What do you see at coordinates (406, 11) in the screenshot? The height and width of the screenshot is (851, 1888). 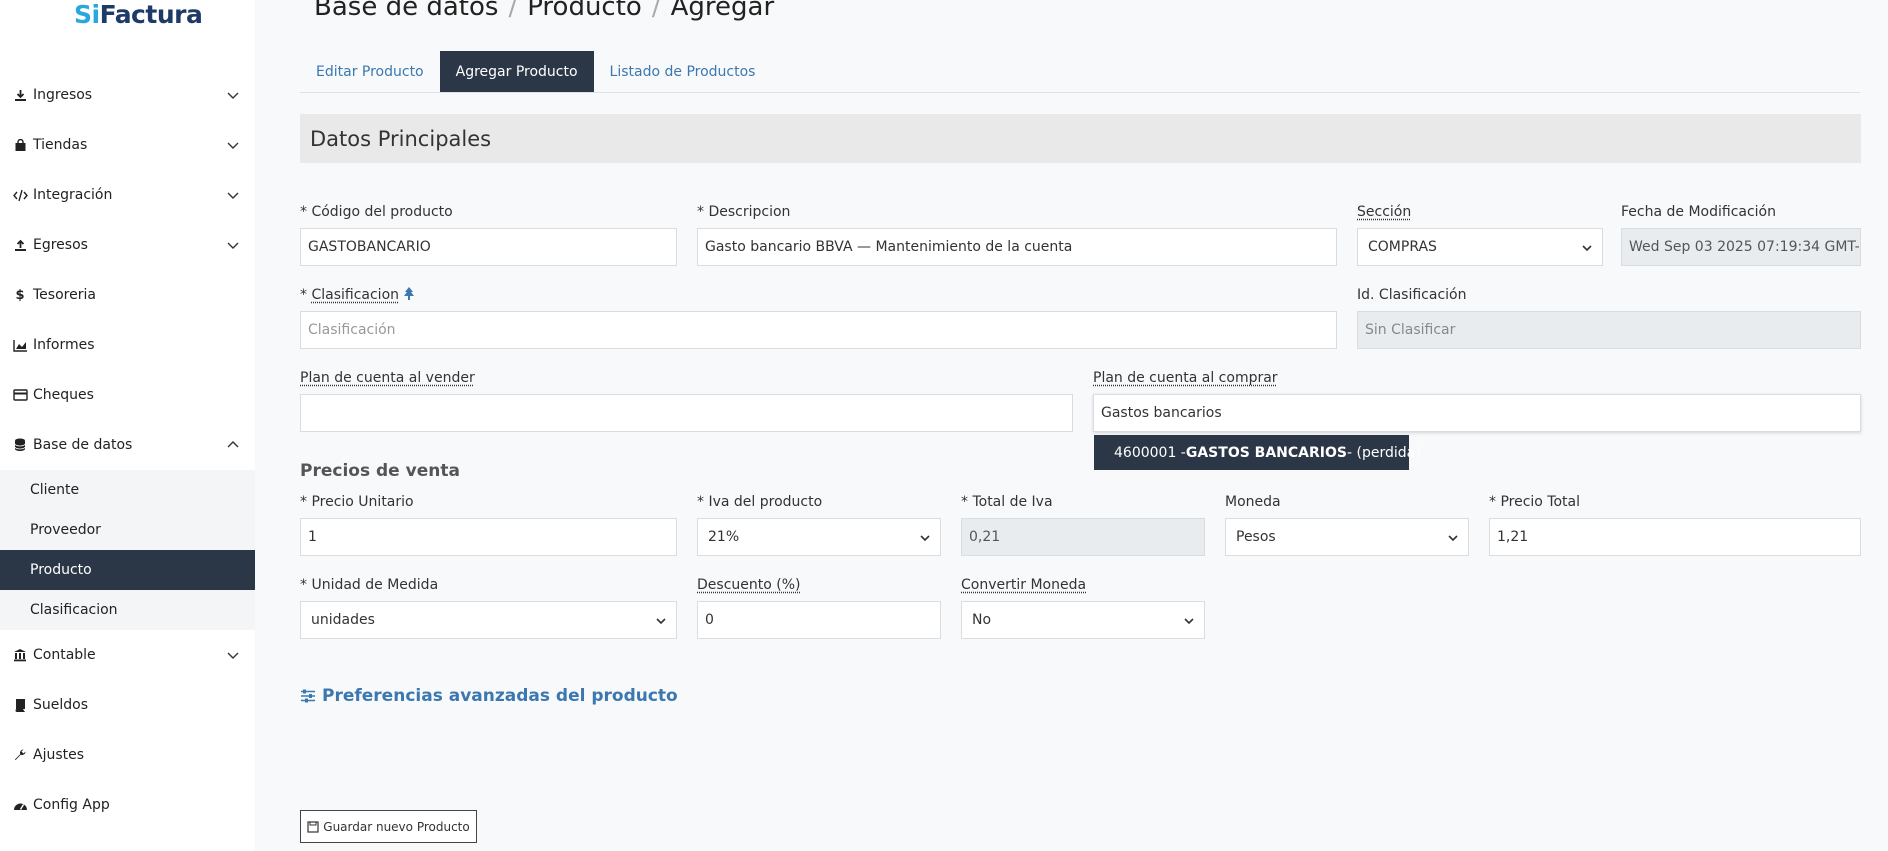 I see `breadcrumb-base-de-datos: Base de datos` at bounding box center [406, 11].